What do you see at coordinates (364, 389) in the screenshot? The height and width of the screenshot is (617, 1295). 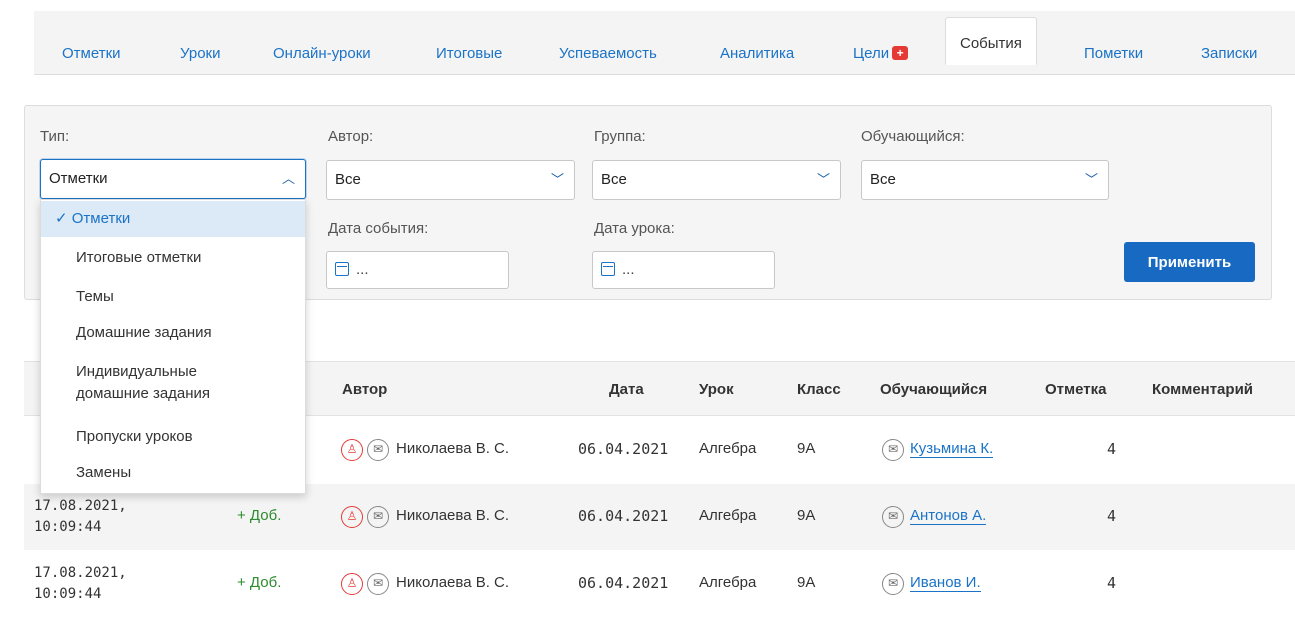 I see `th-author: Автор` at bounding box center [364, 389].